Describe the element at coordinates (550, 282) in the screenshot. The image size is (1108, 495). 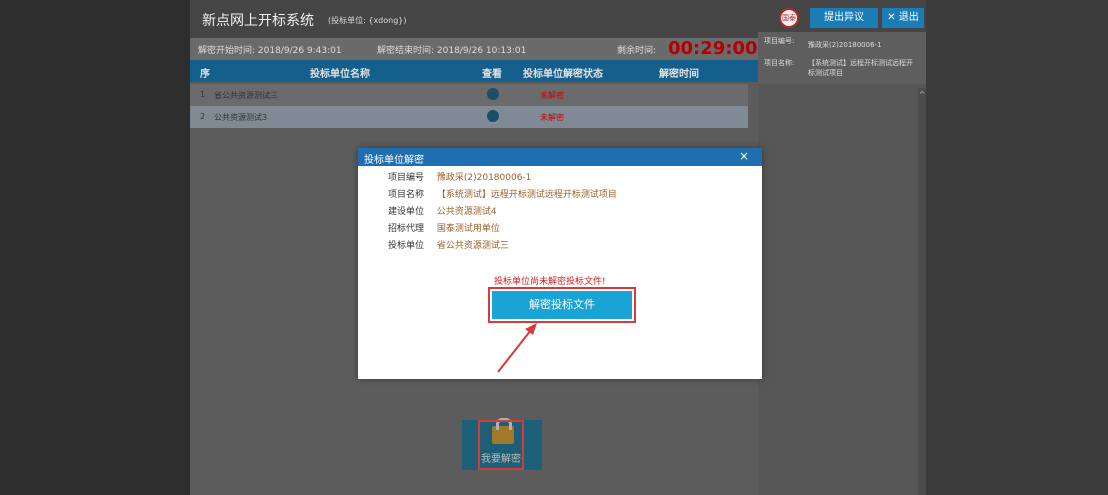
I see `warning-text: 投标单位尚未解密投标文件!` at that location.